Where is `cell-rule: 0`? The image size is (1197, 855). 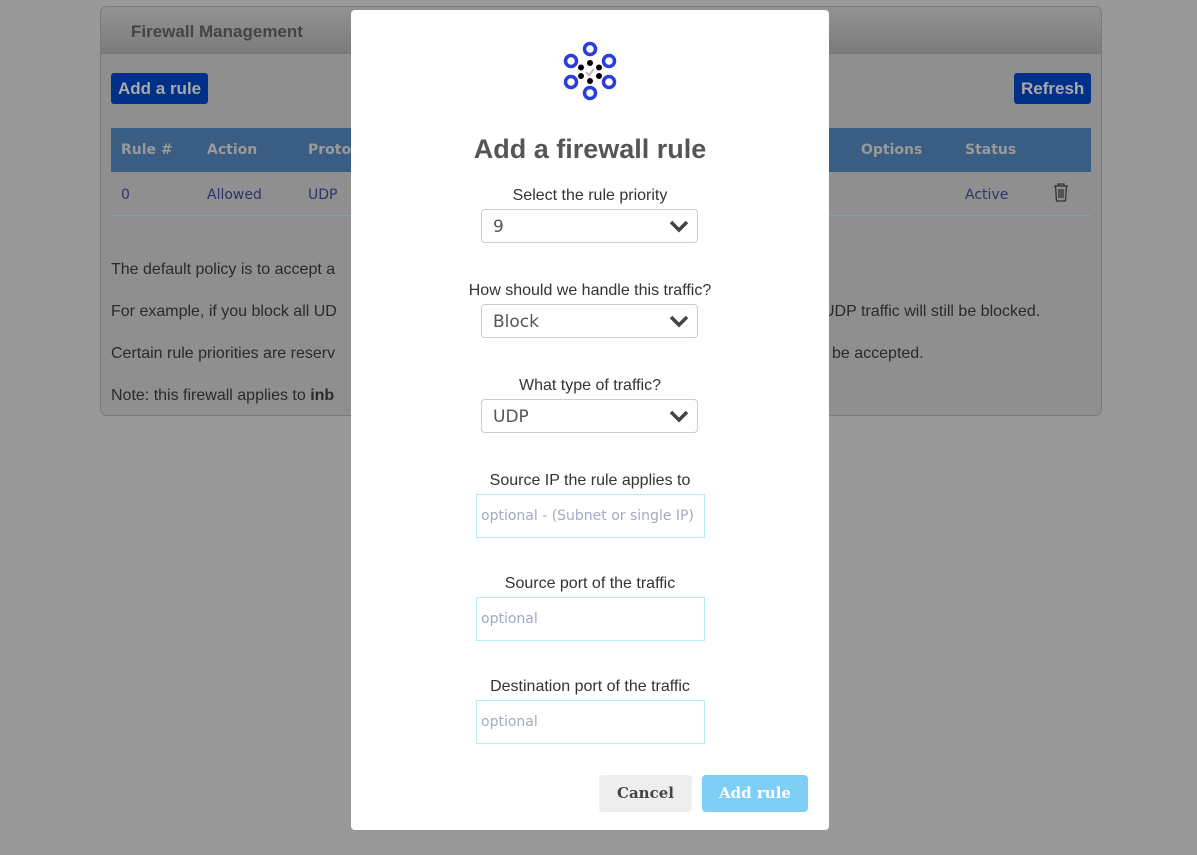
cell-rule: 0 is located at coordinates (125, 195).